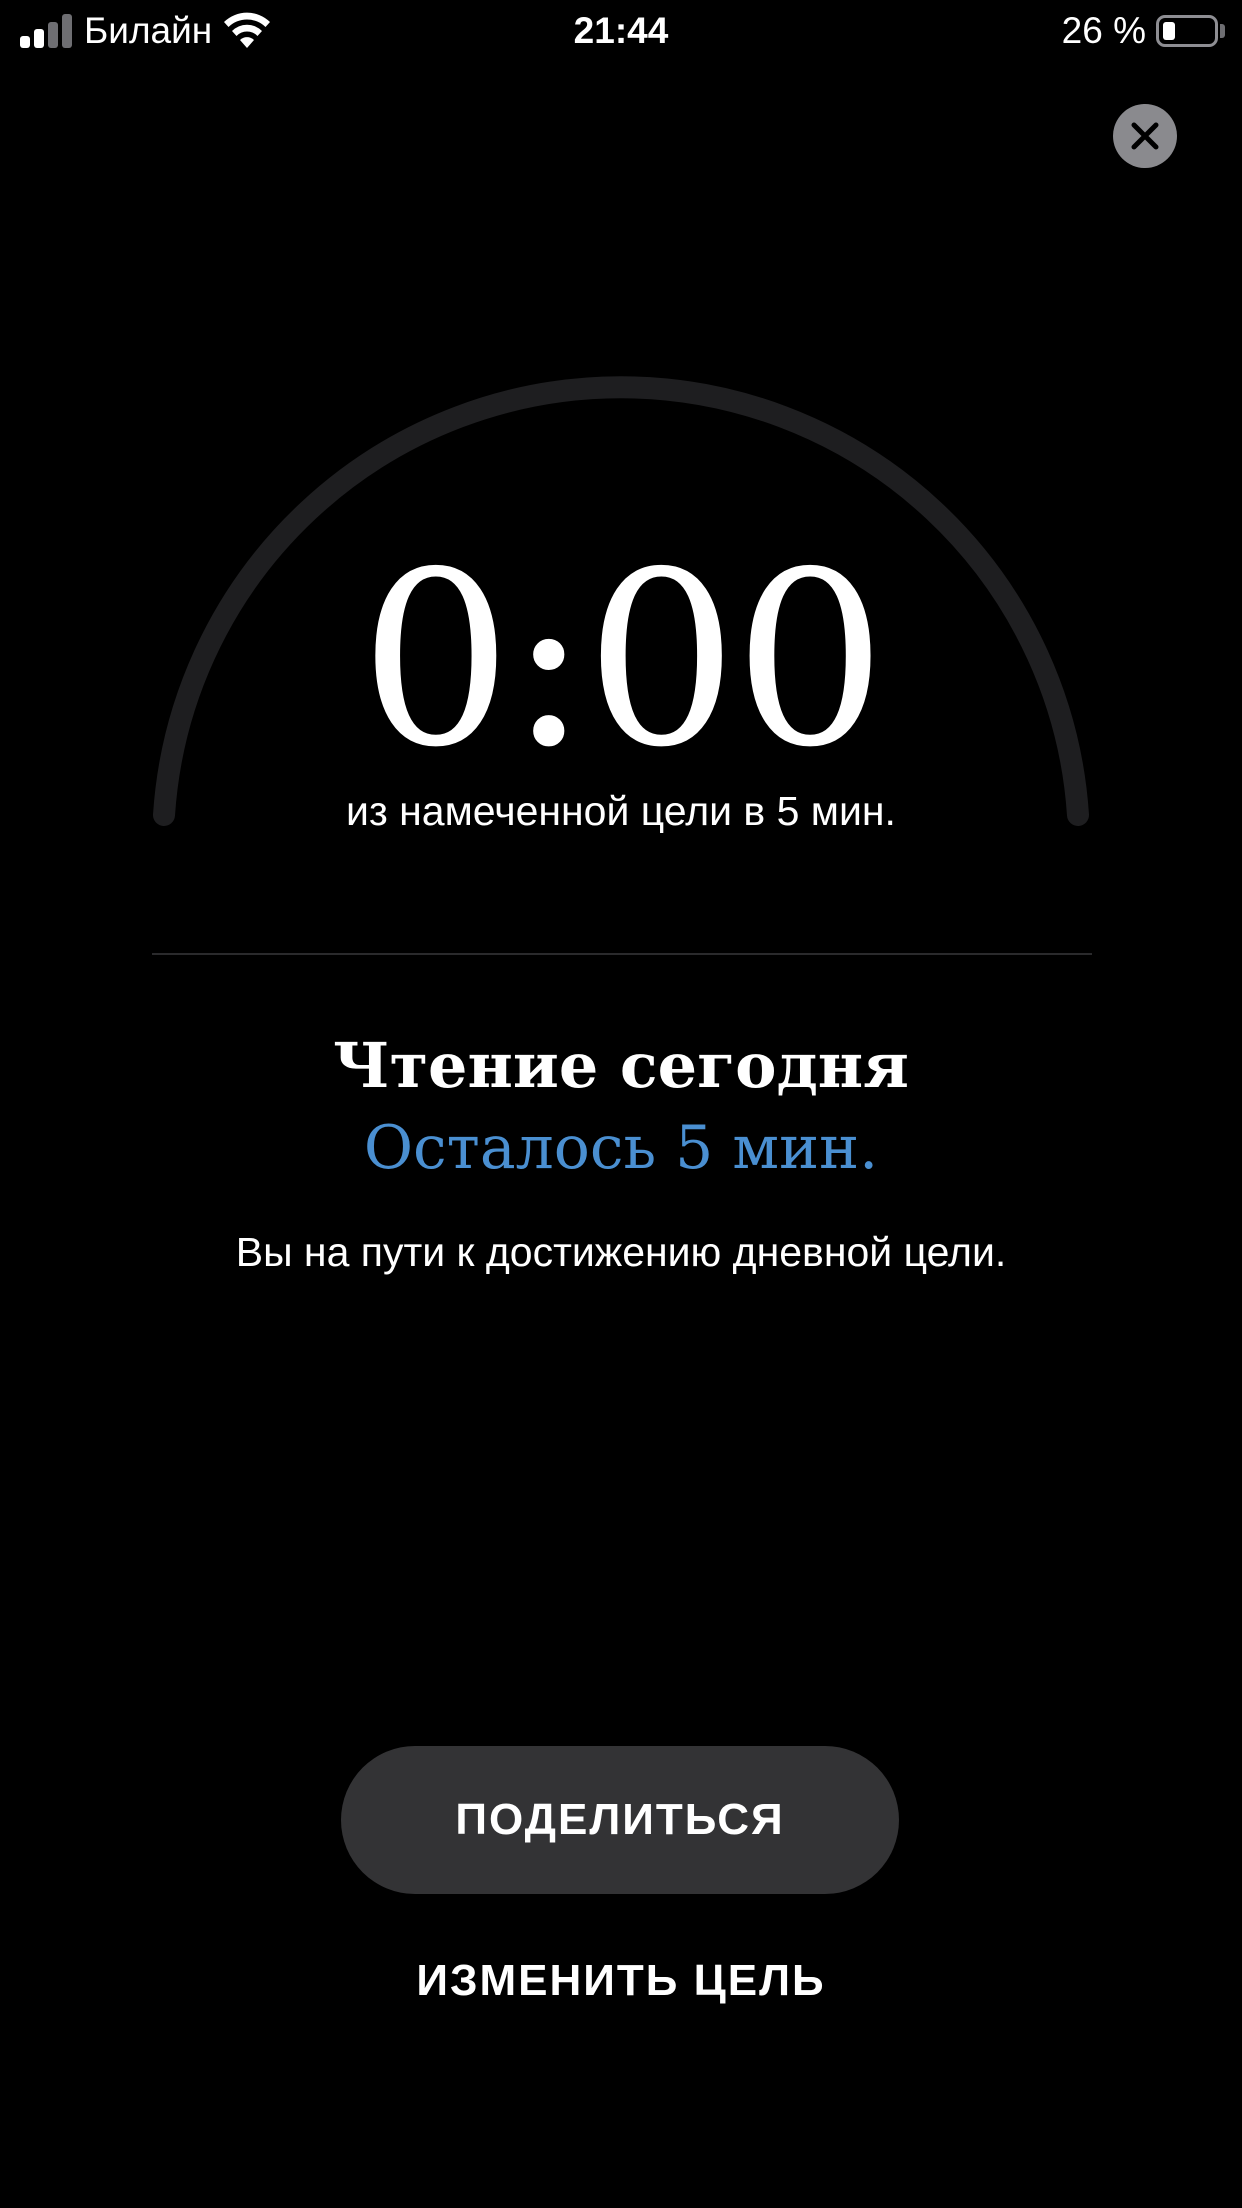  What do you see at coordinates (621, 811) in the screenshot?
I see `goal-caption: из намеченной цели в 5 мин.` at bounding box center [621, 811].